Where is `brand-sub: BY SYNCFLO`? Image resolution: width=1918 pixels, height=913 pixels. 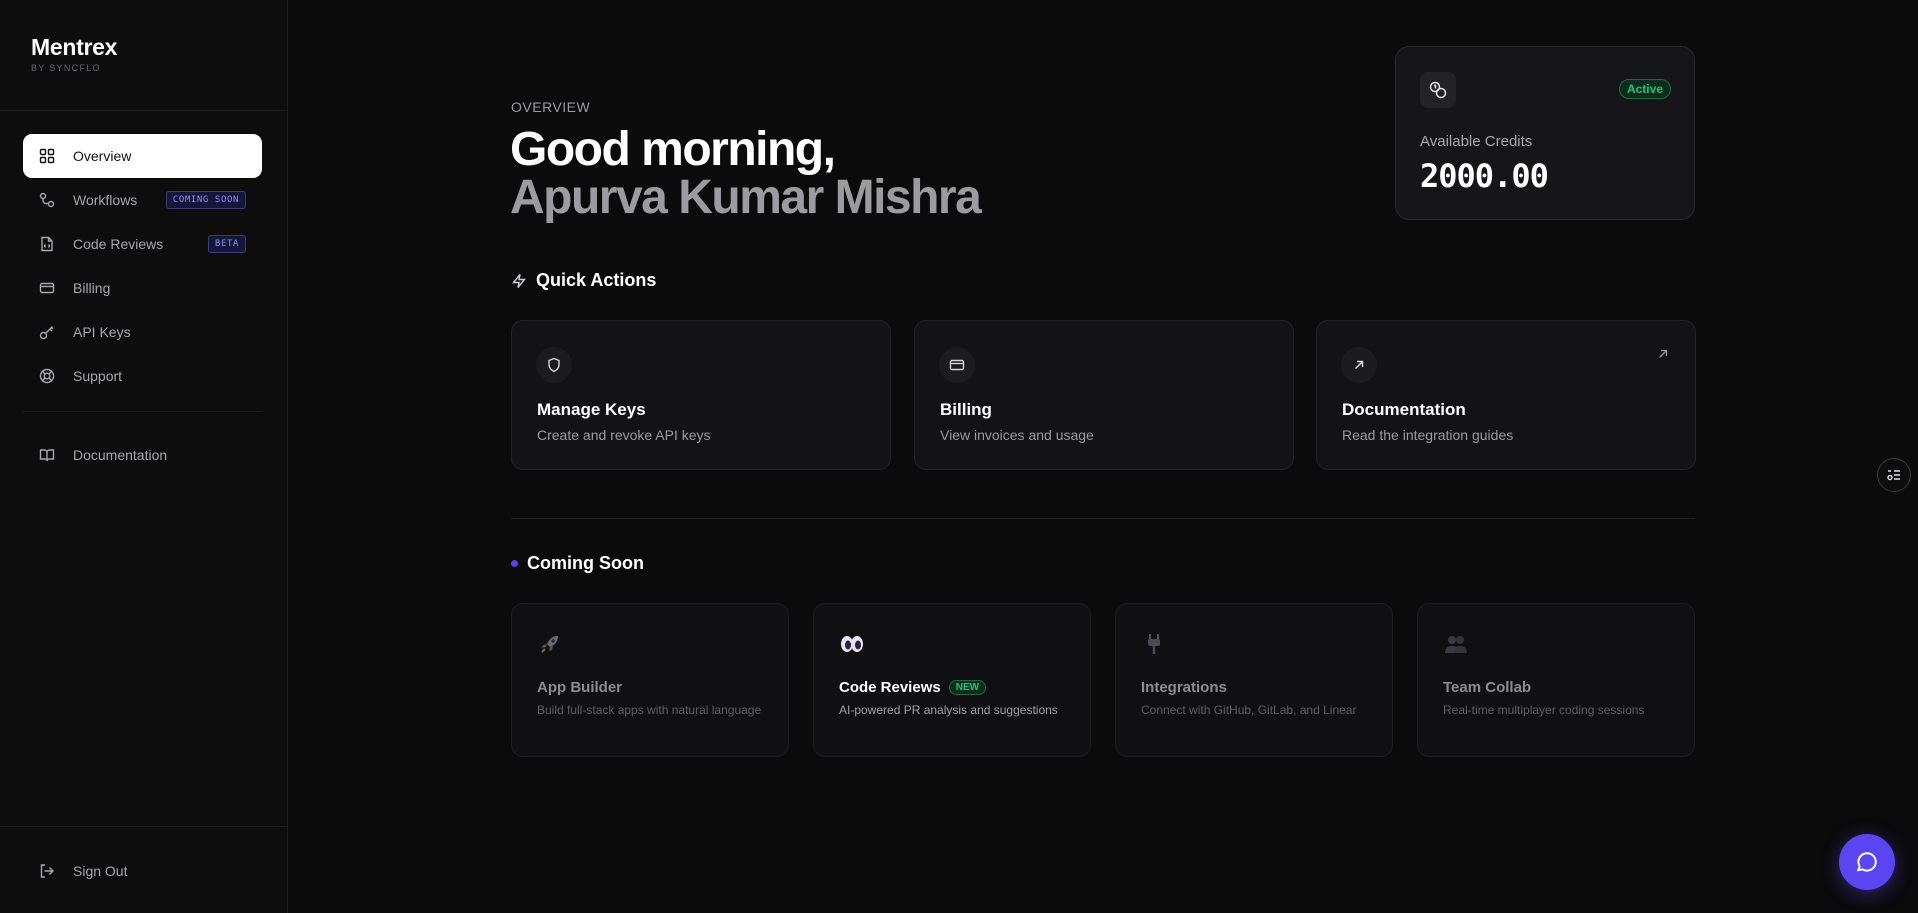
brand-sub: BY SYNCFLO is located at coordinates (66, 68).